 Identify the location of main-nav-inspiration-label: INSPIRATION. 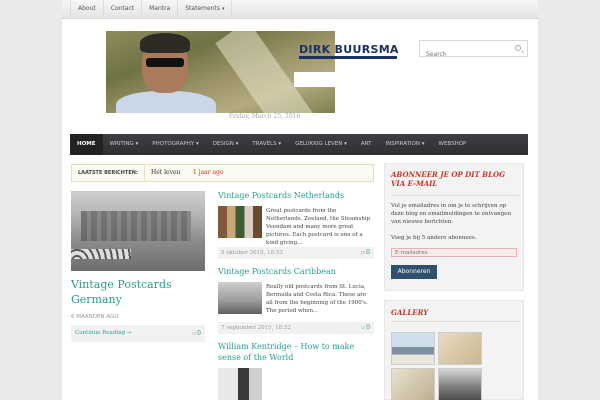
(402, 144).